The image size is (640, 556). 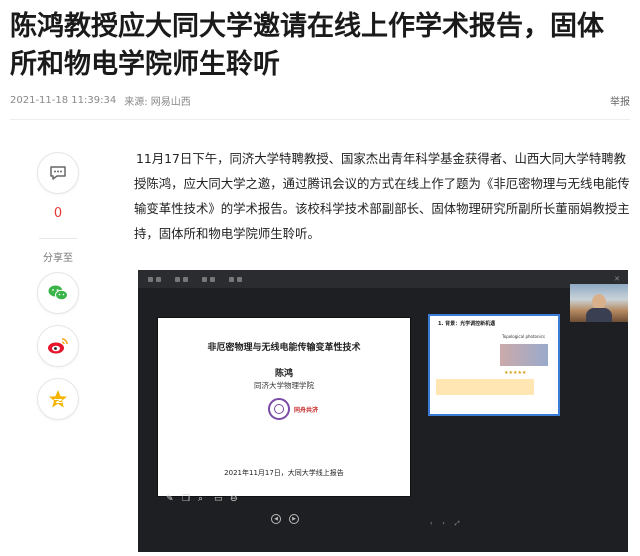 What do you see at coordinates (320, 100) in the screenshot?
I see `article-meta: 2021-11-18 11:39:34 来源: 网易山西 举报` at bounding box center [320, 100].